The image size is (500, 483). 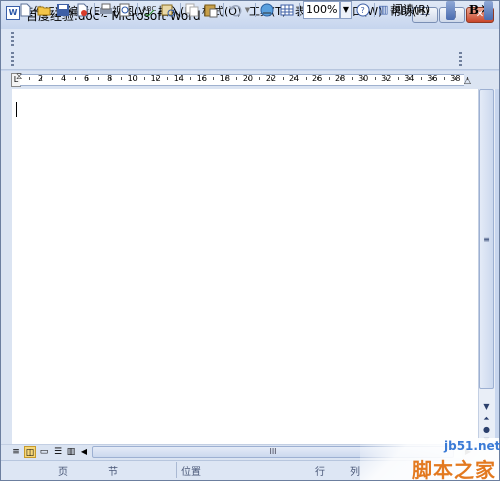 What do you see at coordinates (63, 472) in the screenshot?
I see `status-page: 页` at bounding box center [63, 472].